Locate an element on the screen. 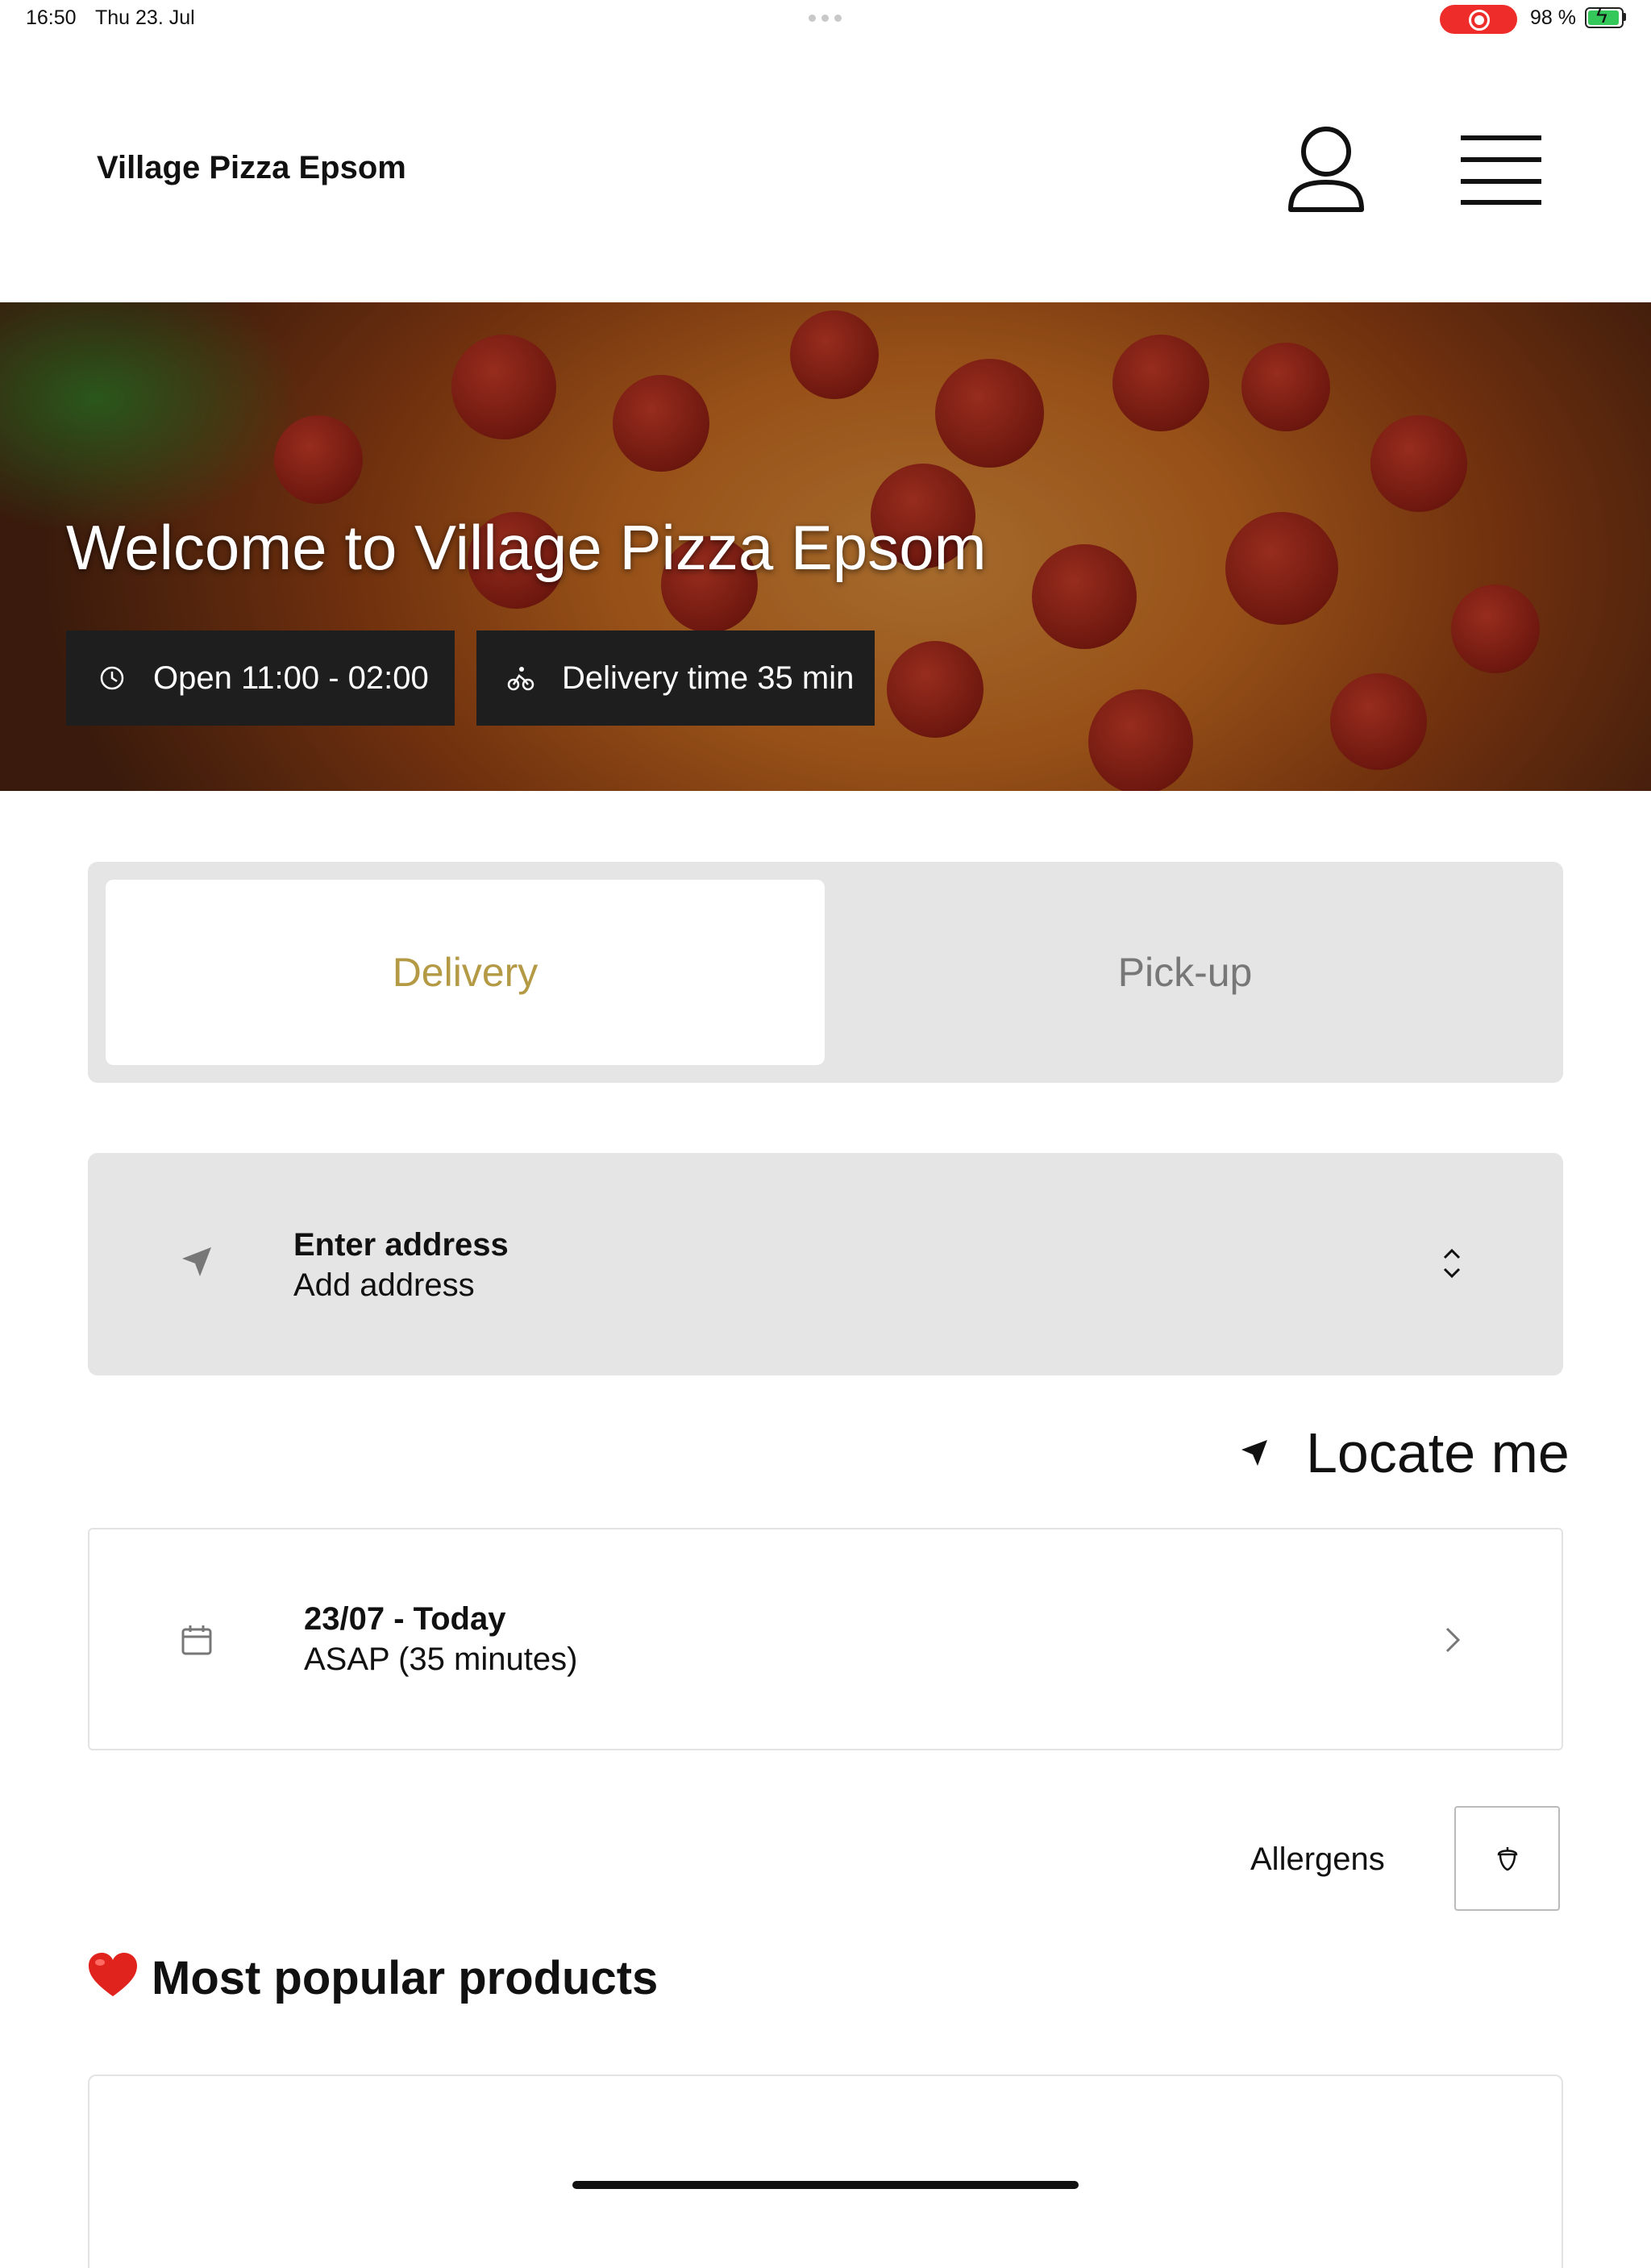 The width and height of the screenshot is (1651, 2268). expand-collapse-icon is located at coordinates (1452, 1264).